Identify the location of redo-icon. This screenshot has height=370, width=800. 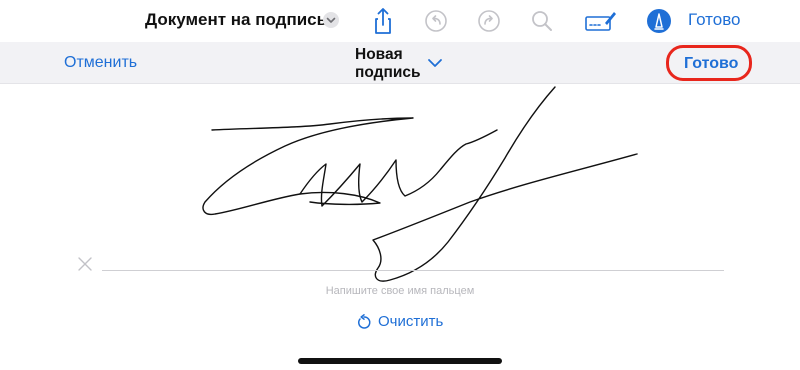
(489, 21).